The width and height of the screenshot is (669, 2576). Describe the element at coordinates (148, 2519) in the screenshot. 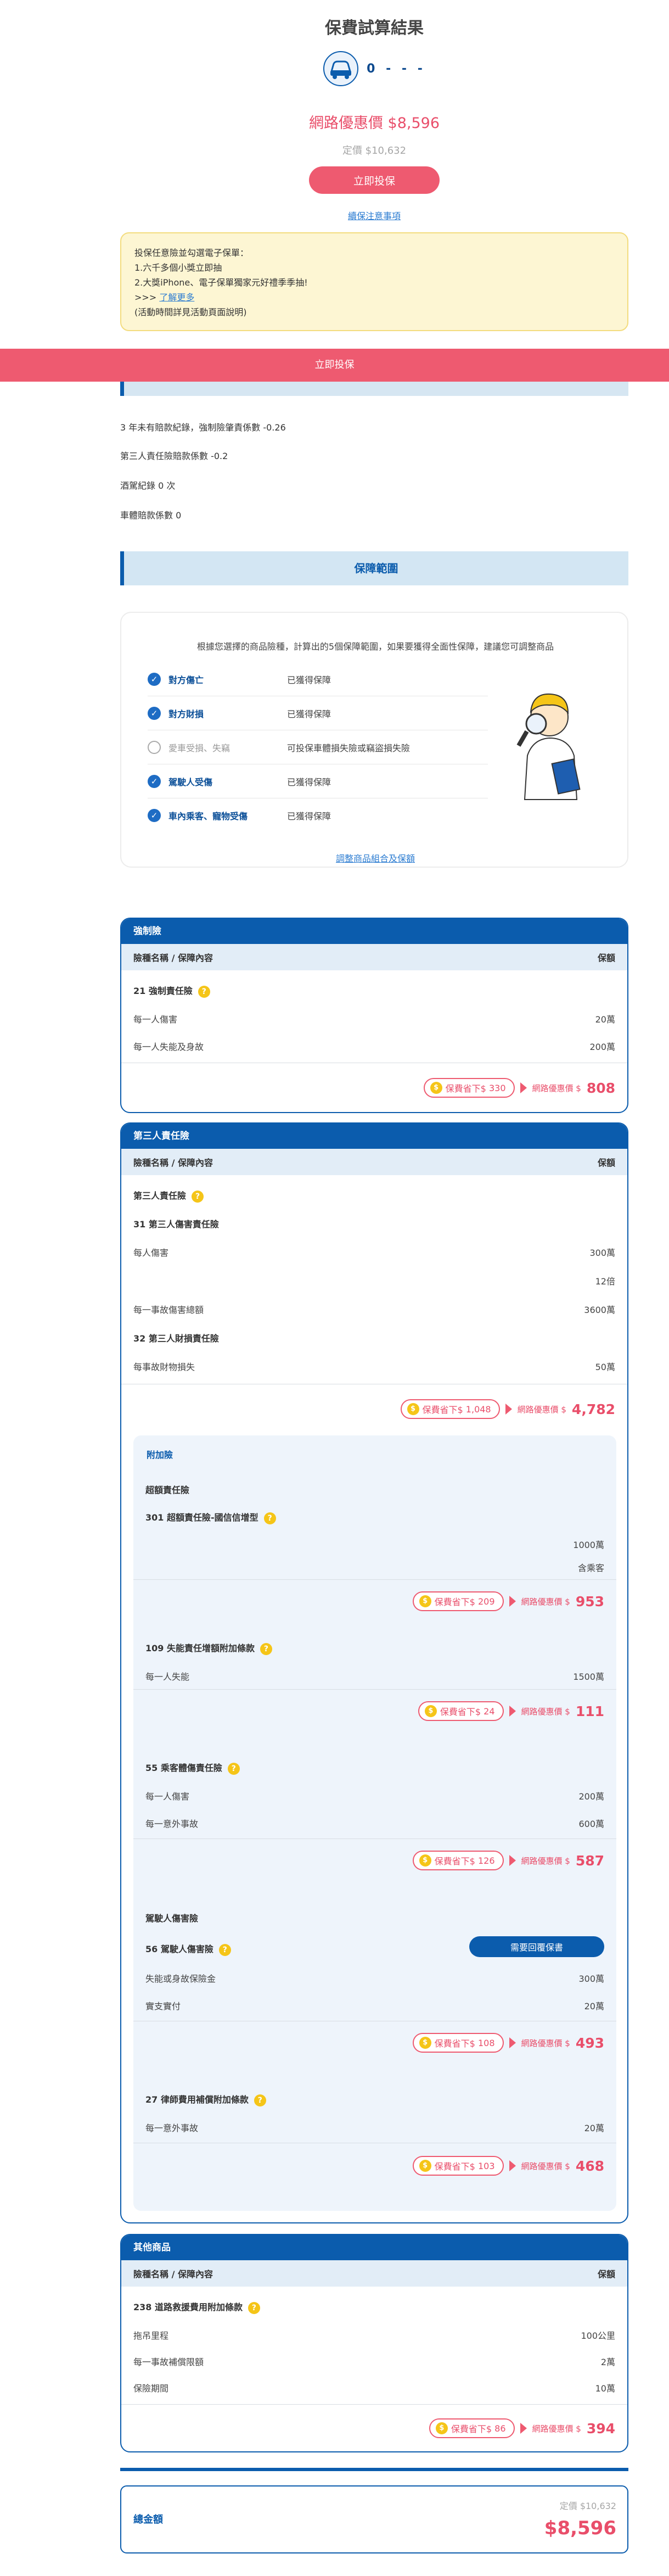

I see `total-label: 總金額` at that location.